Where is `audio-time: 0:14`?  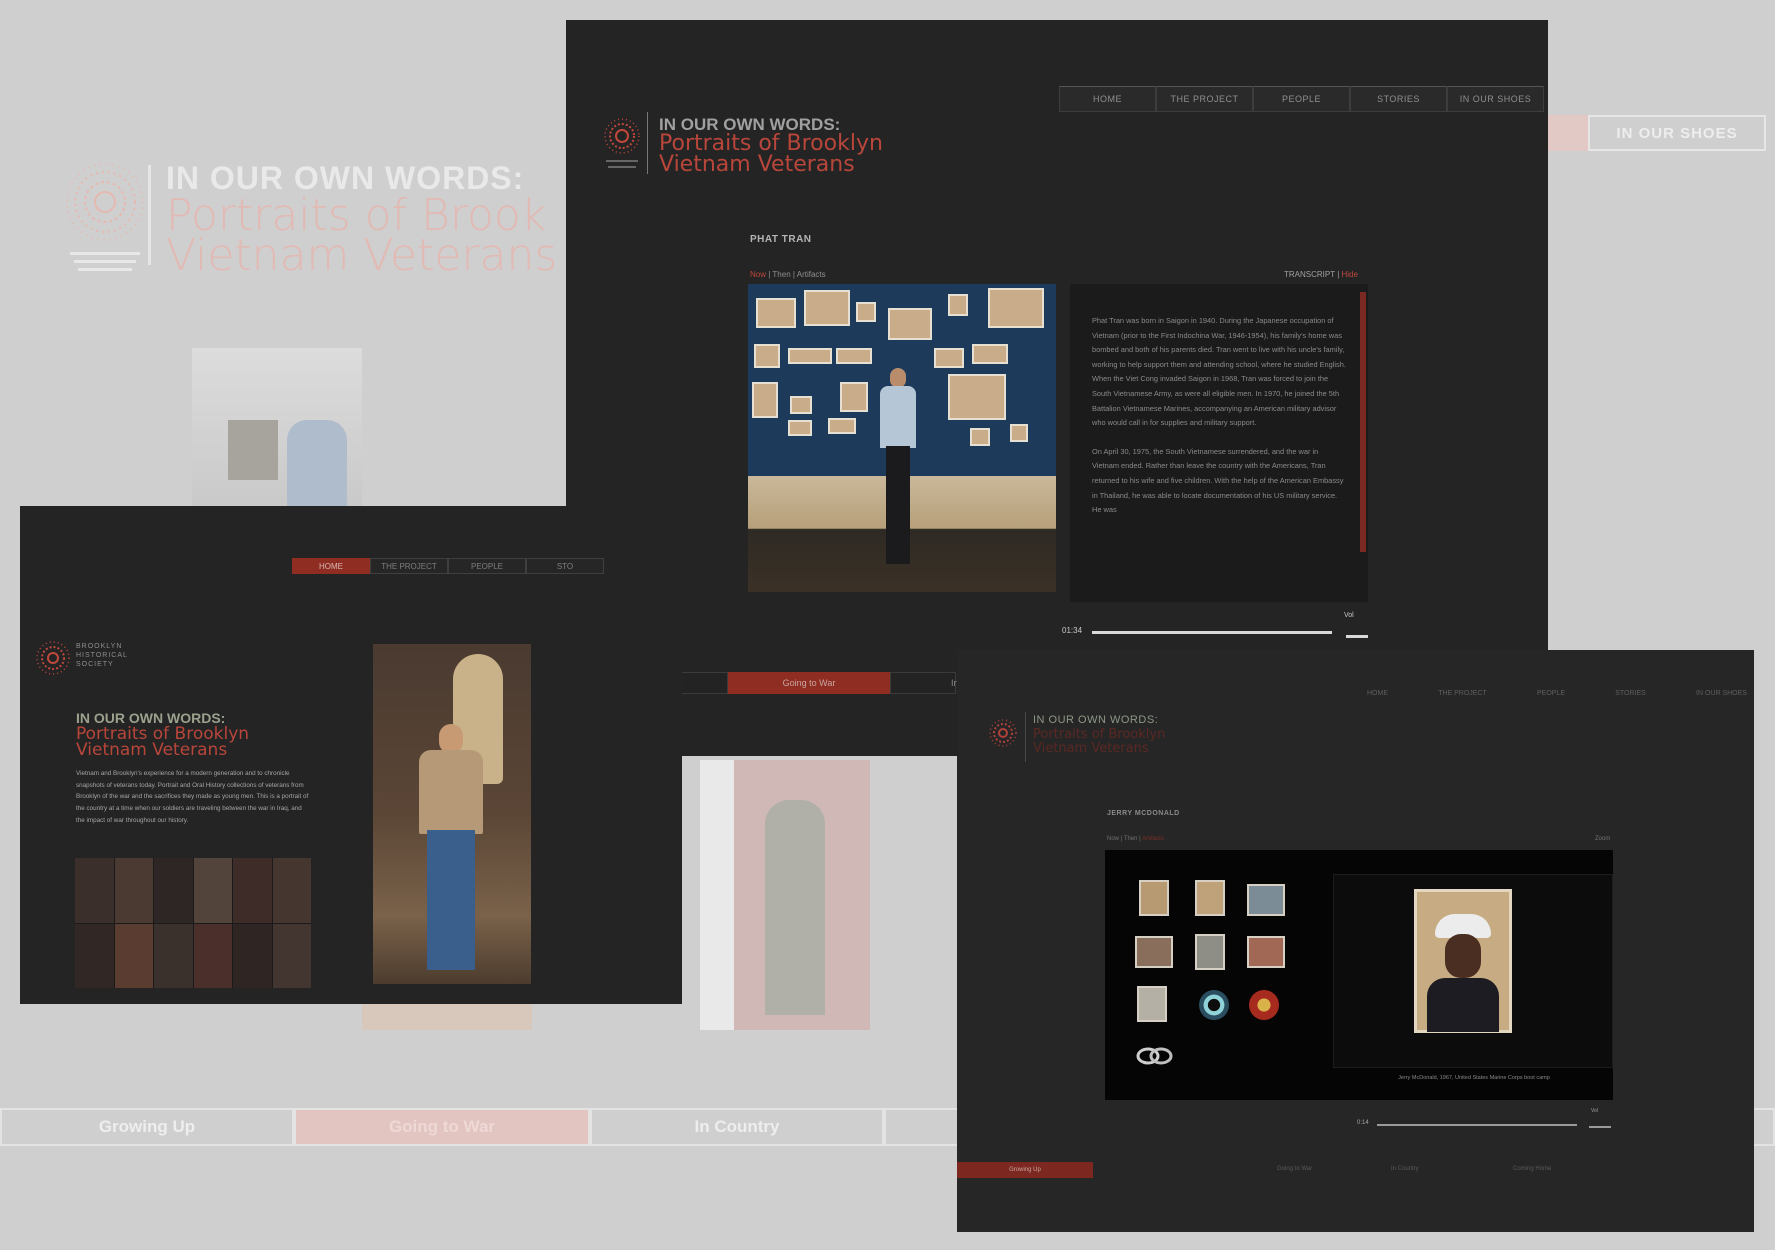
audio-time: 0:14 is located at coordinates (1363, 1123).